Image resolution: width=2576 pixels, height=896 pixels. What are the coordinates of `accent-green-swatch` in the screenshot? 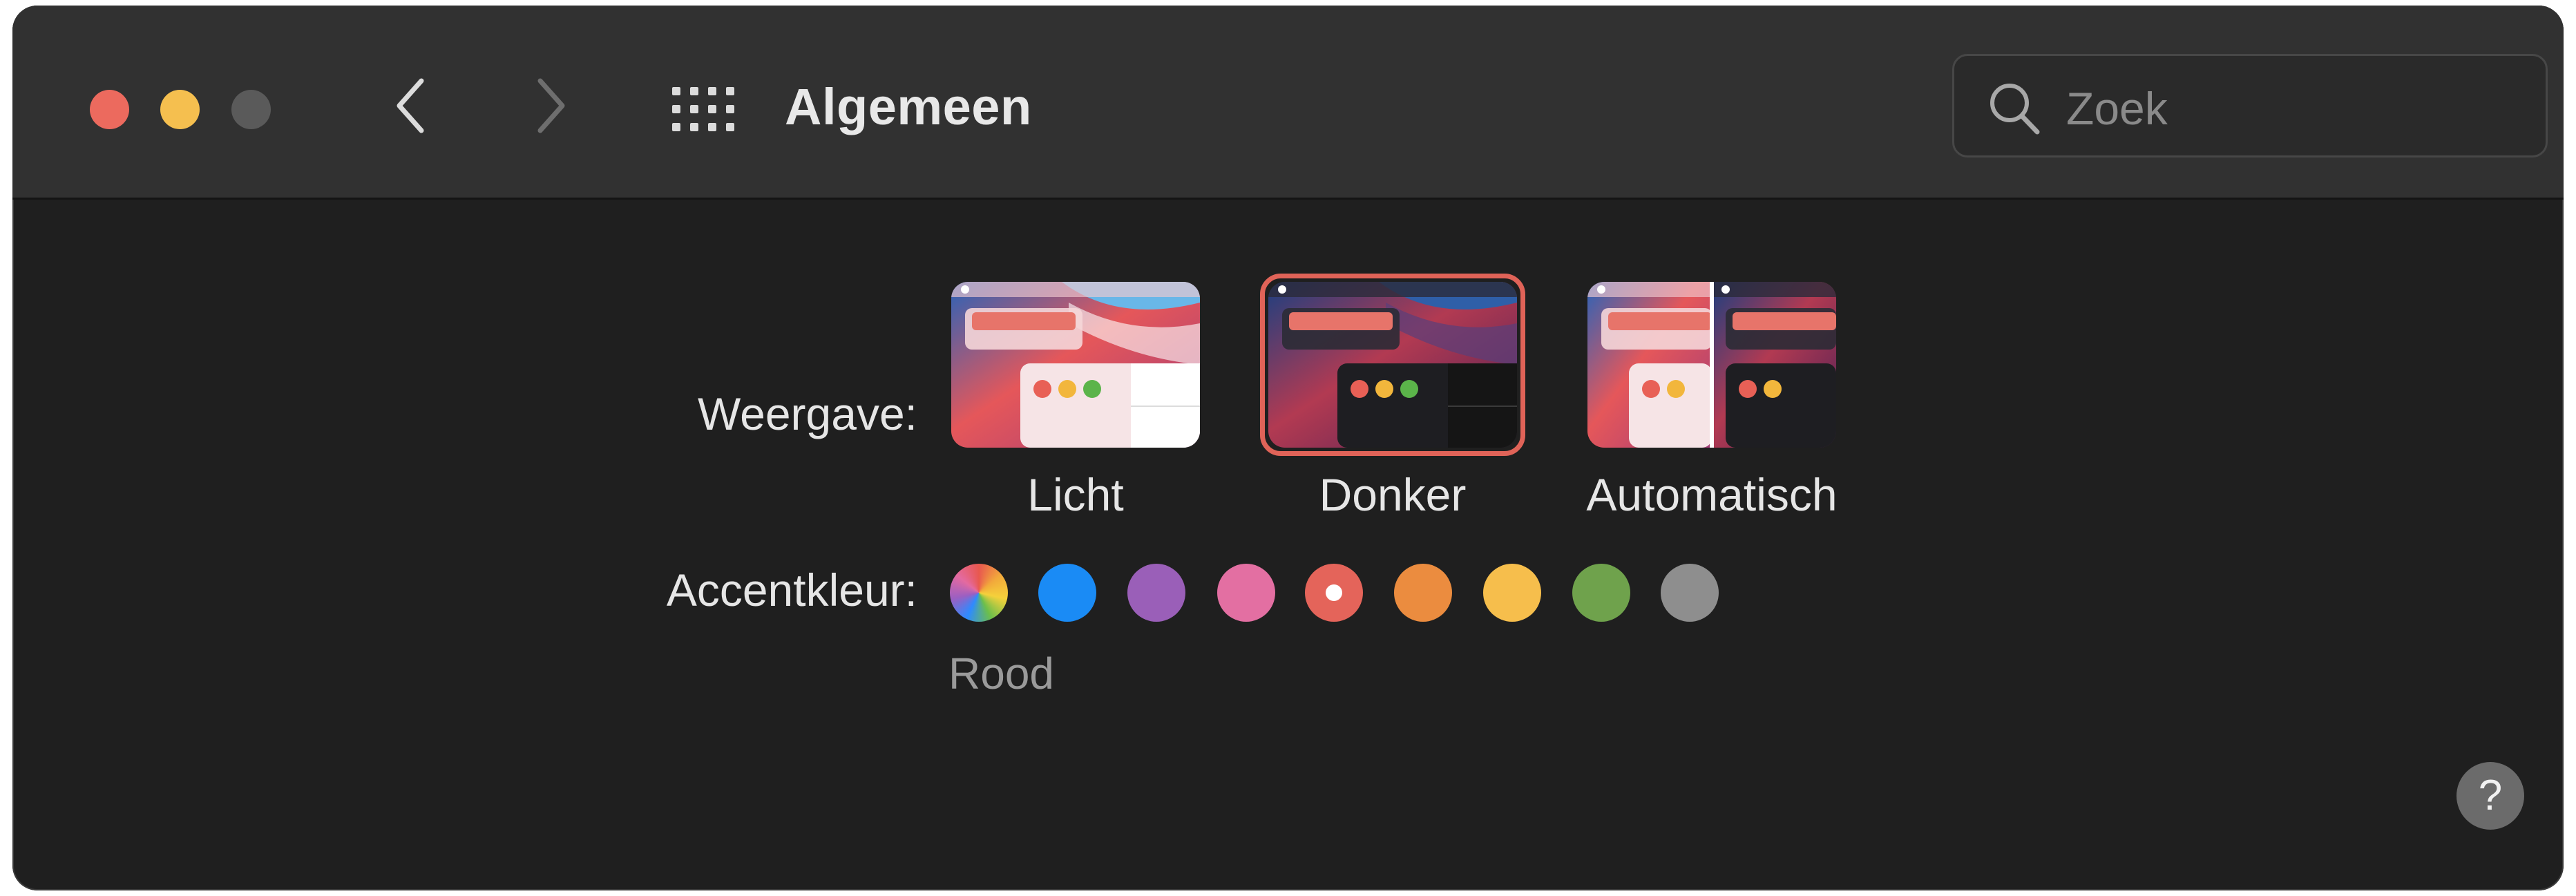 It's located at (1601, 593).